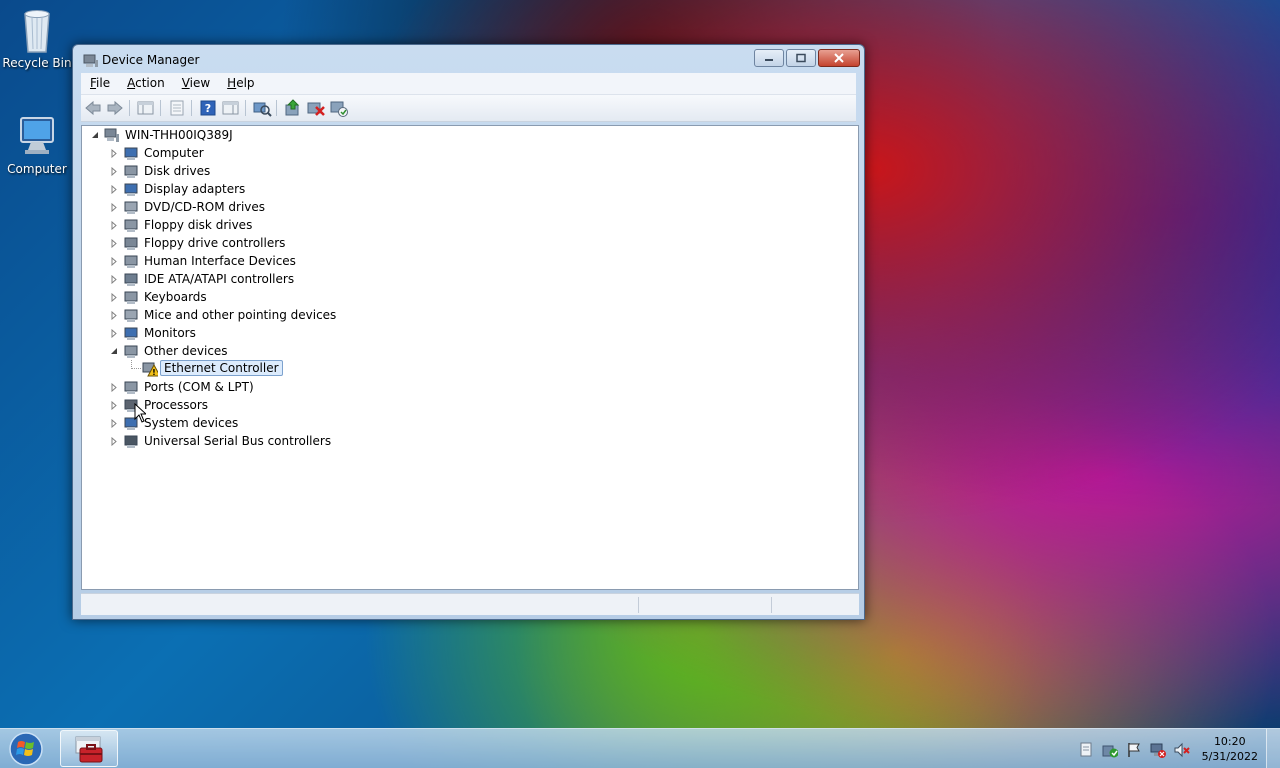 The height and width of the screenshot is (768, 1280). I want to click on tree-node-label: Floppy disk drives, so click(198, 225).